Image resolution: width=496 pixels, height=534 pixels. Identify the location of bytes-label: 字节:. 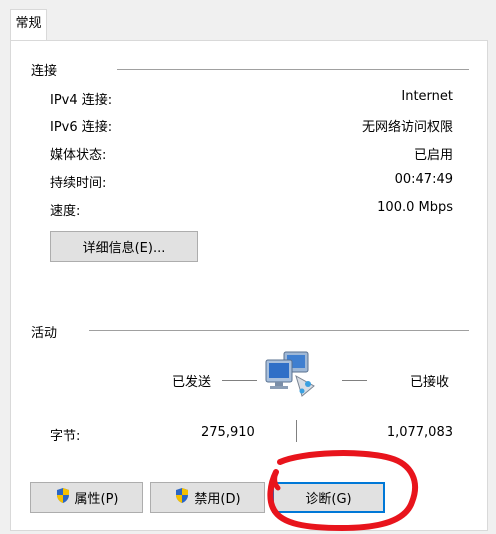
(65, 436).